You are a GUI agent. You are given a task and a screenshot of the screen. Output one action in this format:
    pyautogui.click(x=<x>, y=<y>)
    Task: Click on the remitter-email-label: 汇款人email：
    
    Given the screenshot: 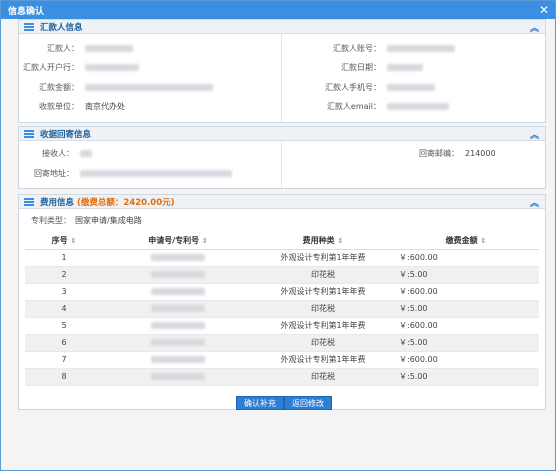 What is the action you would take?
    pyautogui.click(x=353, y=106)
    